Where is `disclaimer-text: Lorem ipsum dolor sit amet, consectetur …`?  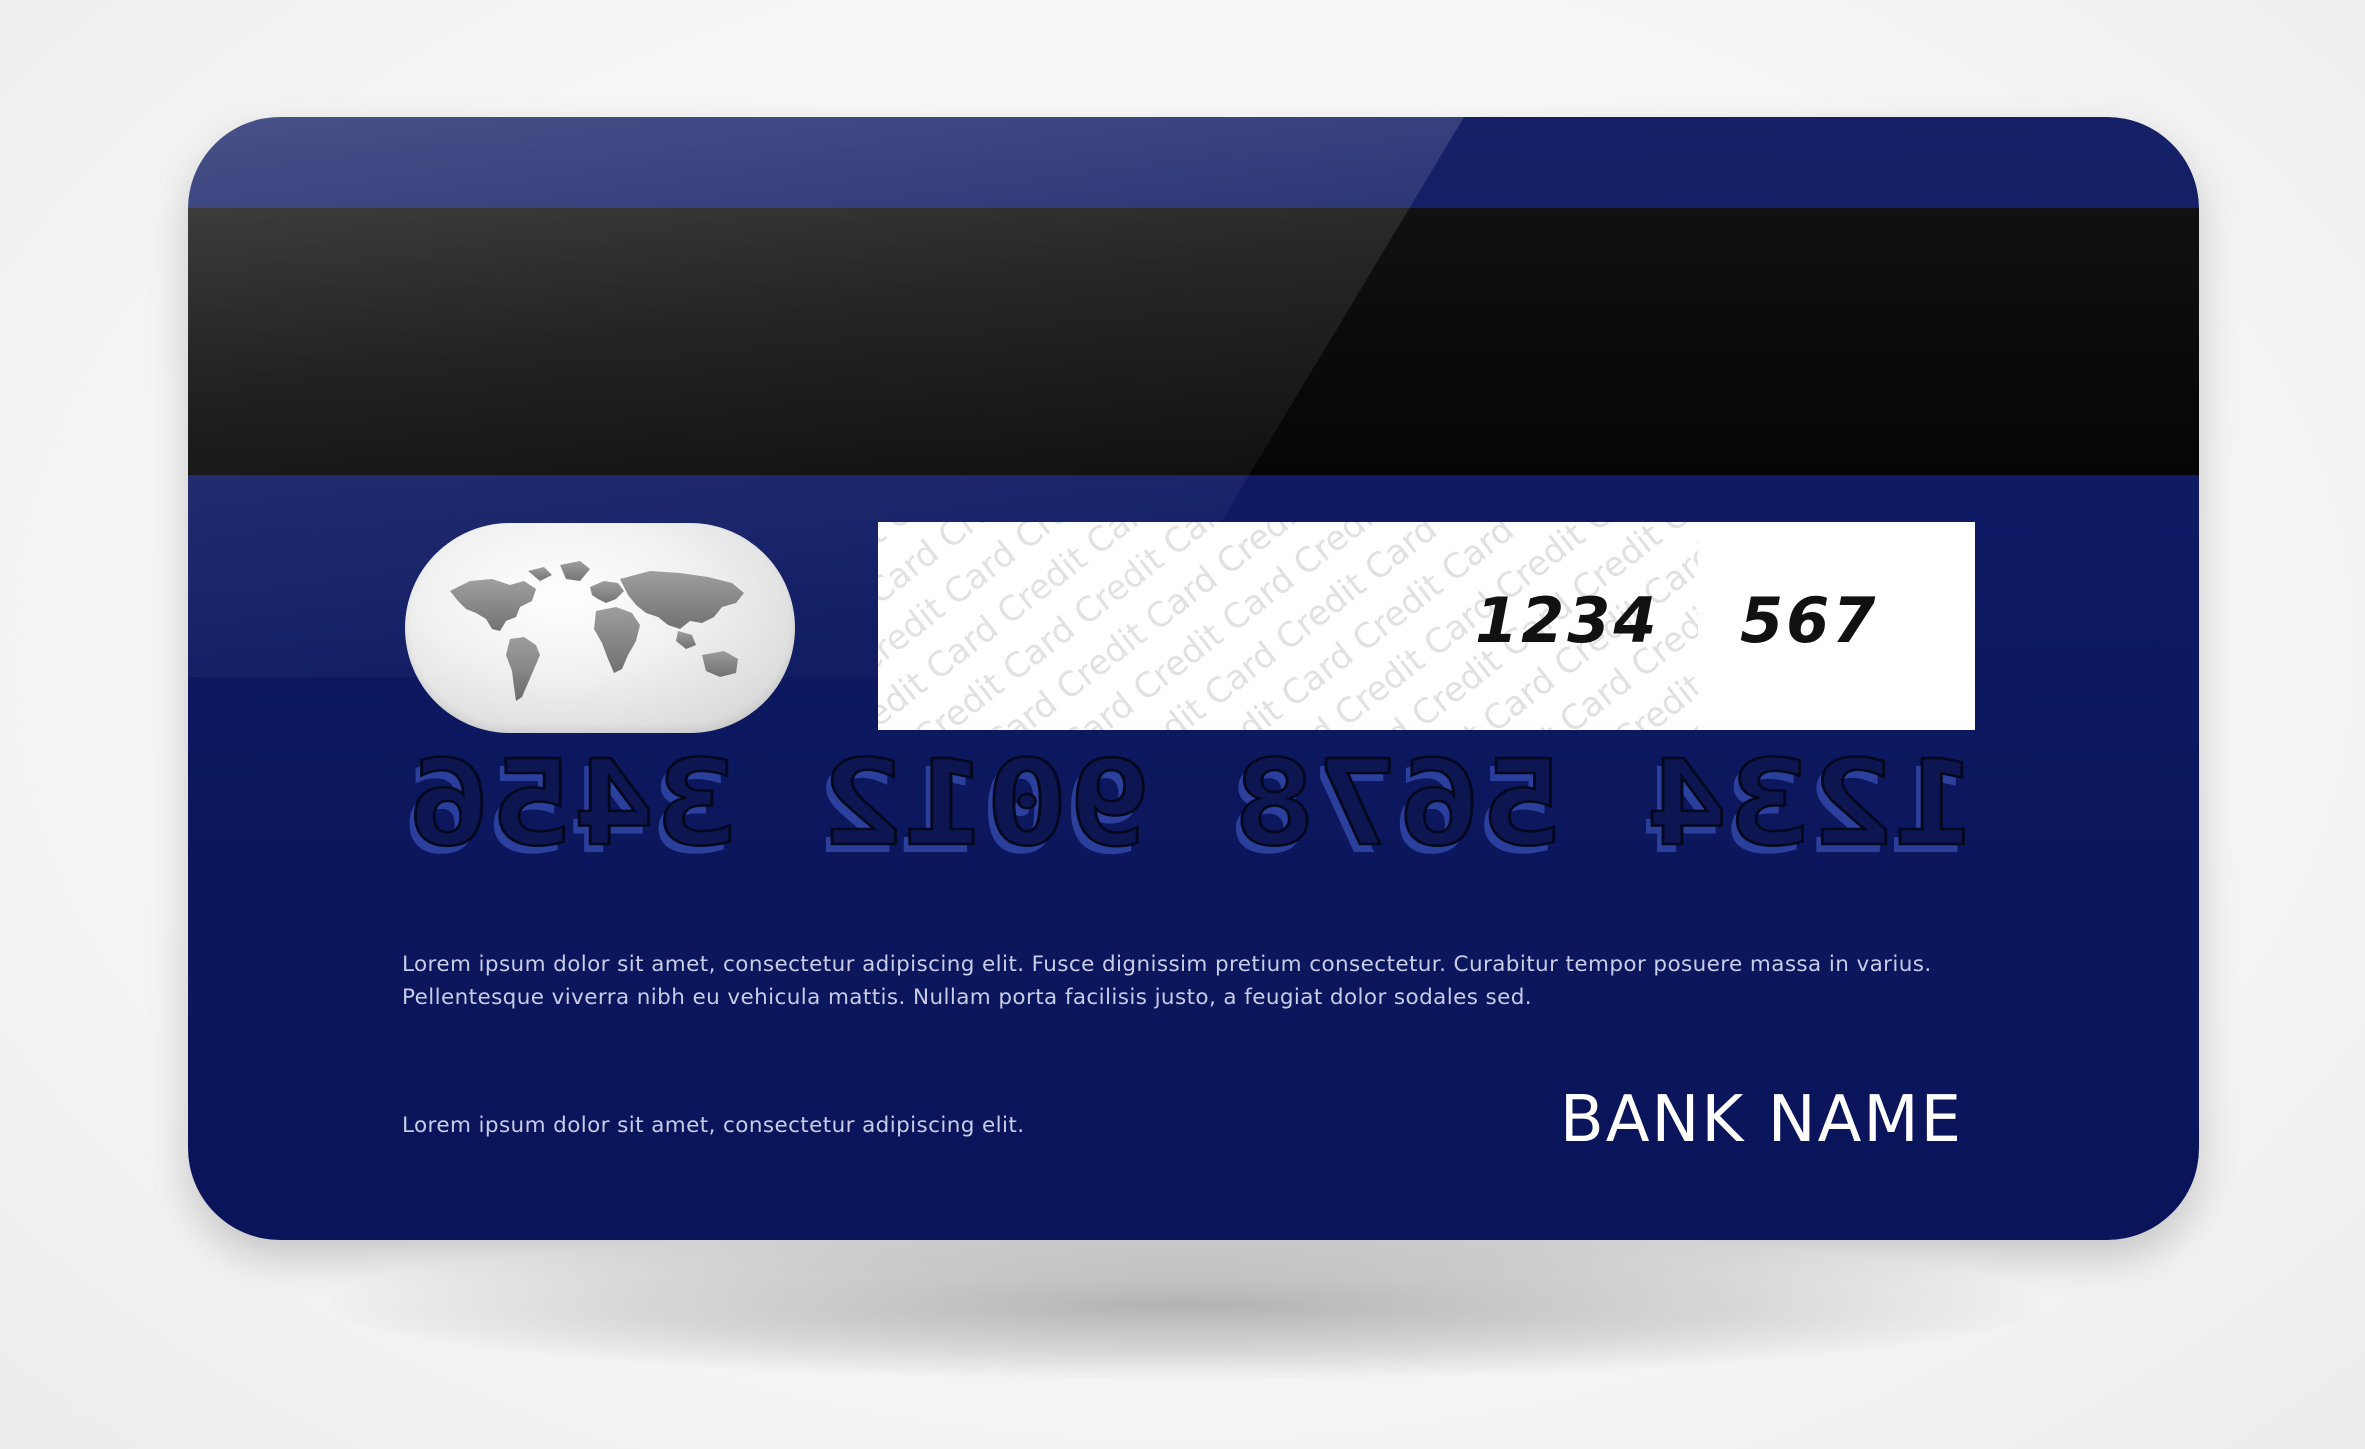
disclaimer-text: Lorem ipsum dolor sit amet, consectetur … is located at coordinates (1167, 981).